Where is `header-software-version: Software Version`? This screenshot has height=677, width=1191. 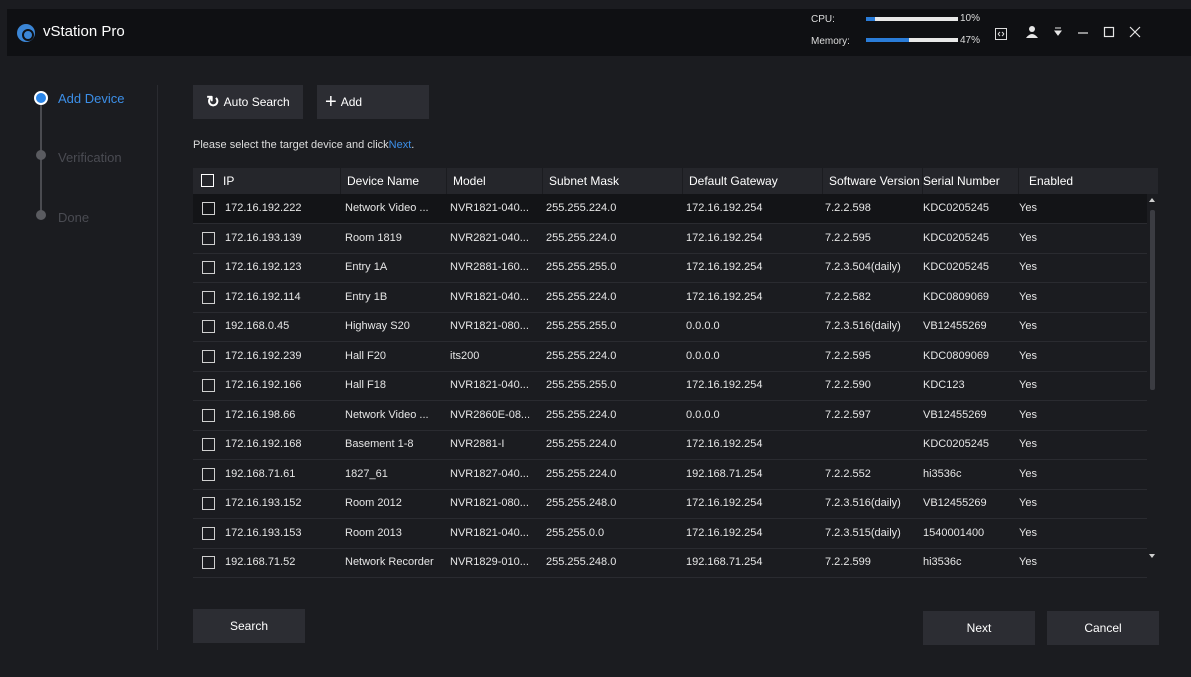
header-software-version: Software Version is located at coordinates (873, 181).